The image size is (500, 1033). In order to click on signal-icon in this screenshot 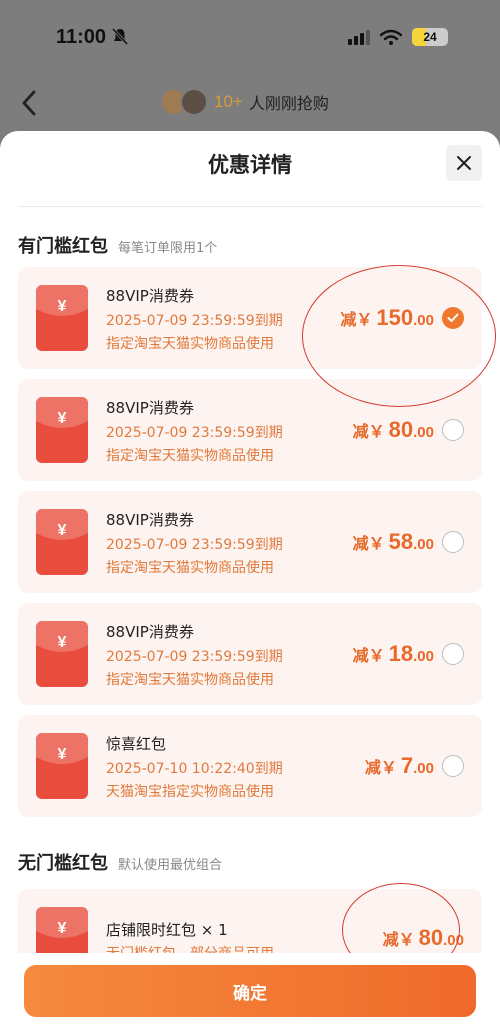, I will do `click(359, 37)`.